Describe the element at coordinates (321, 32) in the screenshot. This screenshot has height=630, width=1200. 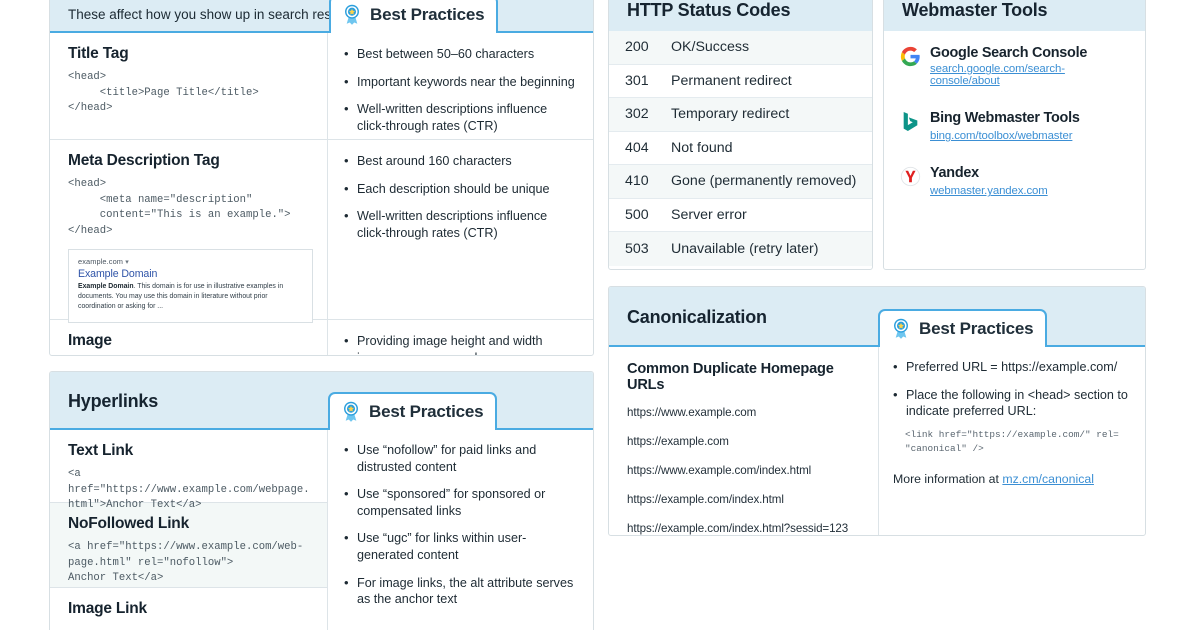
I see `tab-underline-meta` at that location.